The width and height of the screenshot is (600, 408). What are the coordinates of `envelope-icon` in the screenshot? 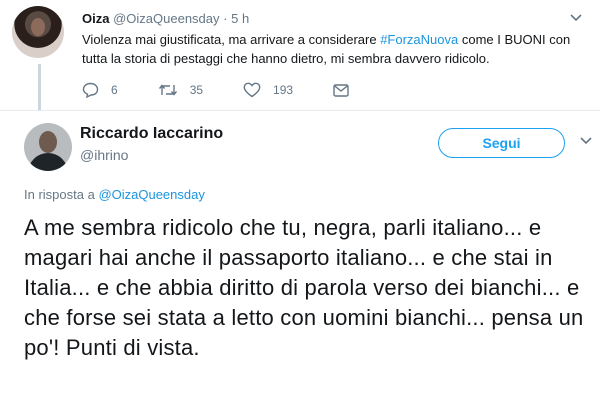 It's located at (341, 90).